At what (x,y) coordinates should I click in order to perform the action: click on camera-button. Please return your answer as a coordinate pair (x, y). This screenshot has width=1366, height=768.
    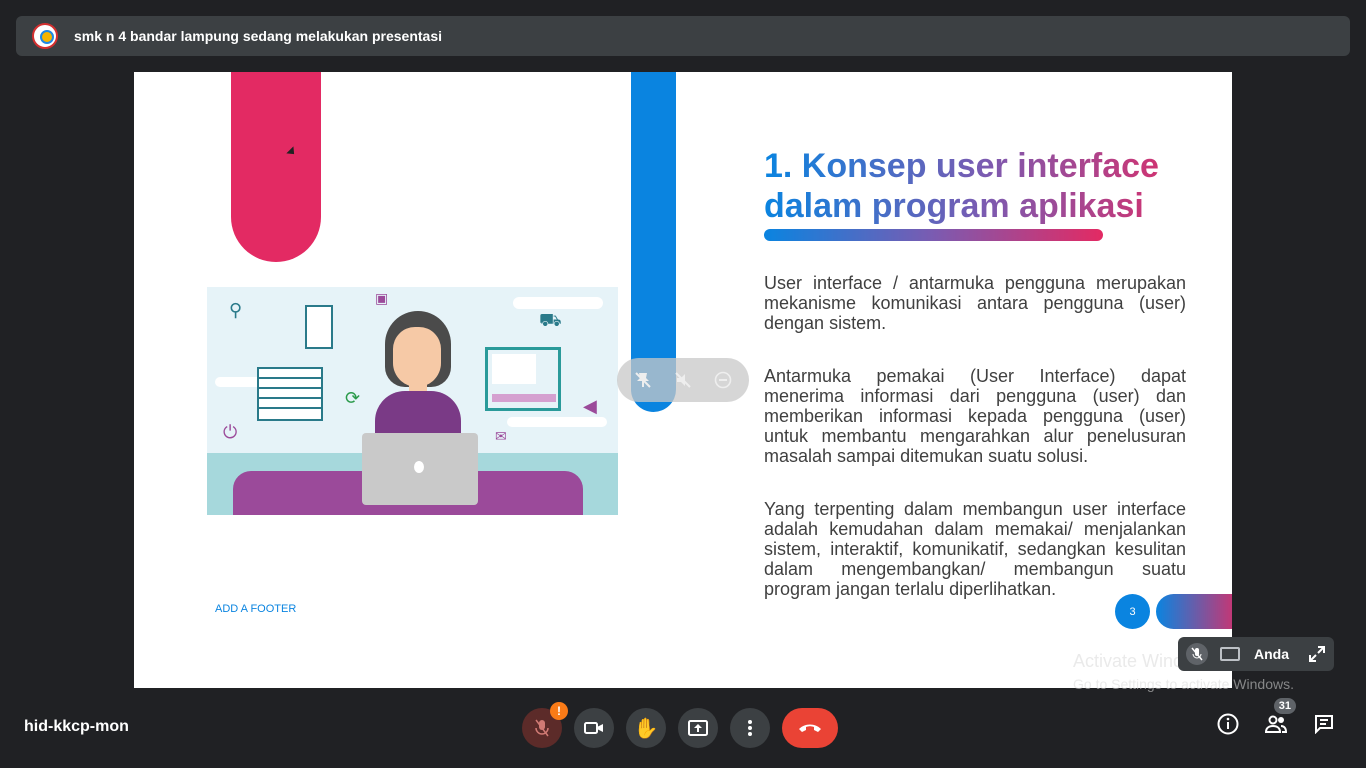
    Looking at the image, I should click on (594, 728).